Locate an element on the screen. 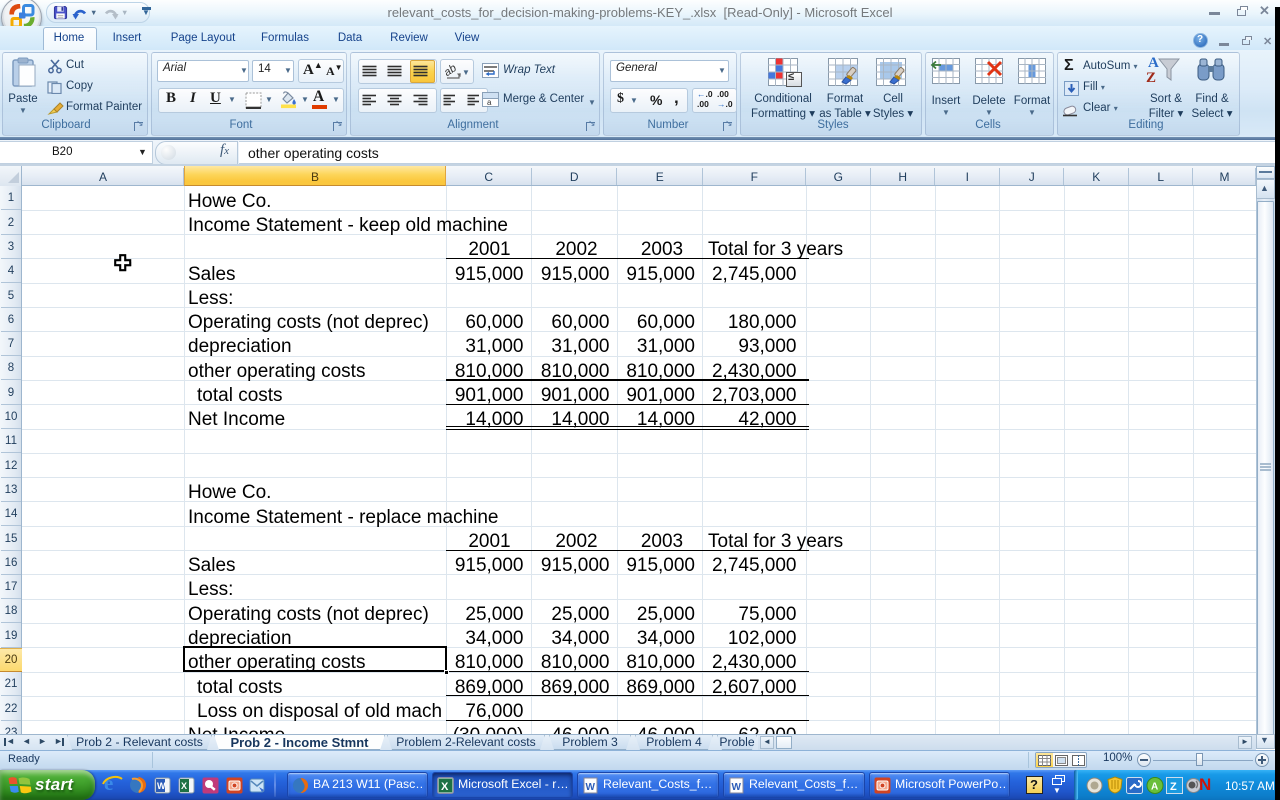  svg-text: a is located at coordinates (489, 102).